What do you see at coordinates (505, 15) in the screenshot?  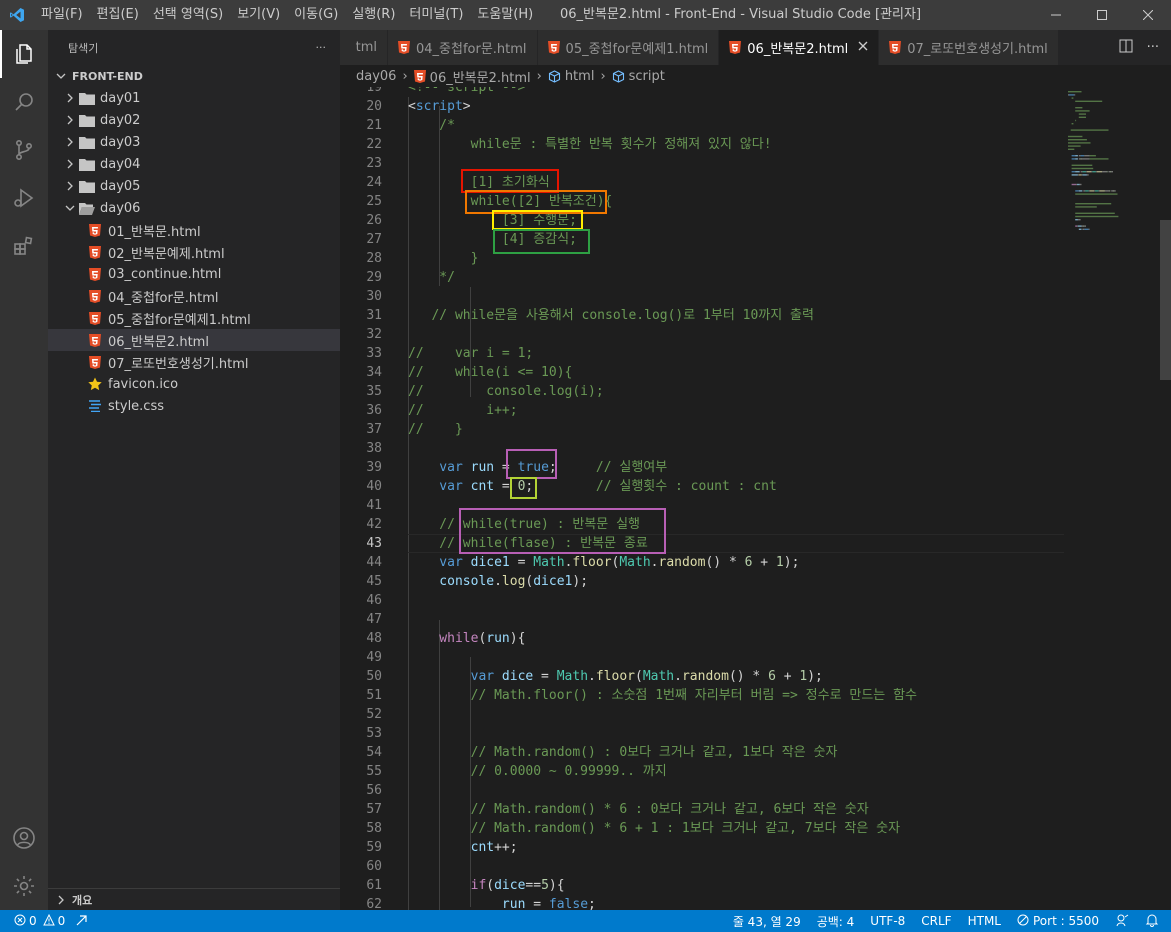 I see `menu-item: 도움말(H)` at bounding box center [505, 15].